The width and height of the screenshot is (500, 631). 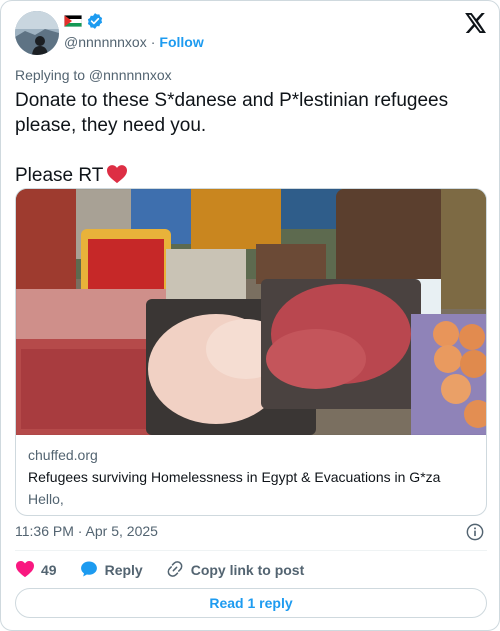 What do you see at coordinates (251, 603) in the screenshot?
I see `read-replies-button: Read 1 reply` at bounding box center [251, 603].